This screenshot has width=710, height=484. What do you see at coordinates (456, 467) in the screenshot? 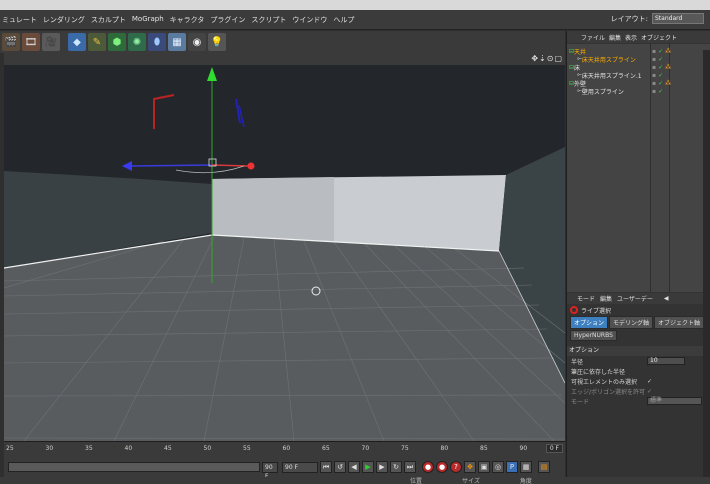
I see `keyframe-selection-icon: ?` at bounding box center [456, 467].